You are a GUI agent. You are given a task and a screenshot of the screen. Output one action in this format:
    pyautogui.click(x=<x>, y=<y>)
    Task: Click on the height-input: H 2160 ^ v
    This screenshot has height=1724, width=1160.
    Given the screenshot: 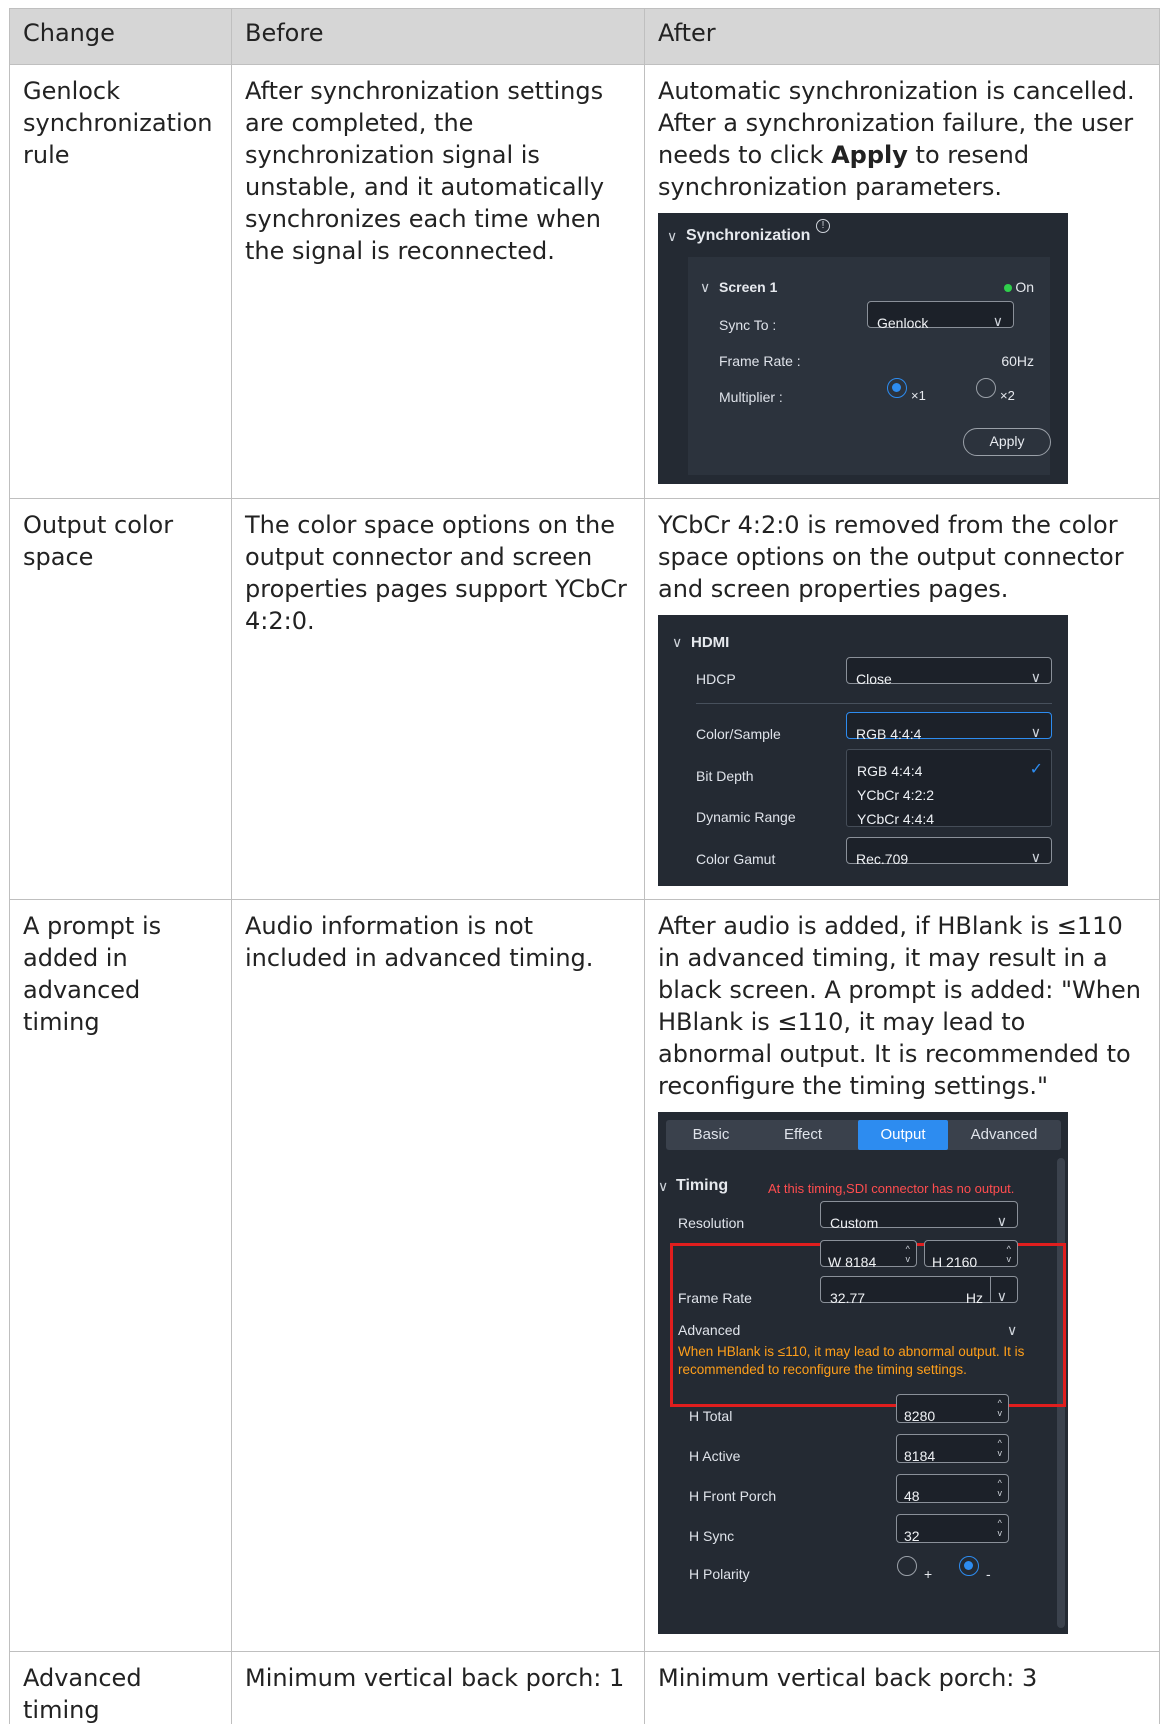 What is the action you would take?
    pyautogui.click(x=971, y=1255)
    